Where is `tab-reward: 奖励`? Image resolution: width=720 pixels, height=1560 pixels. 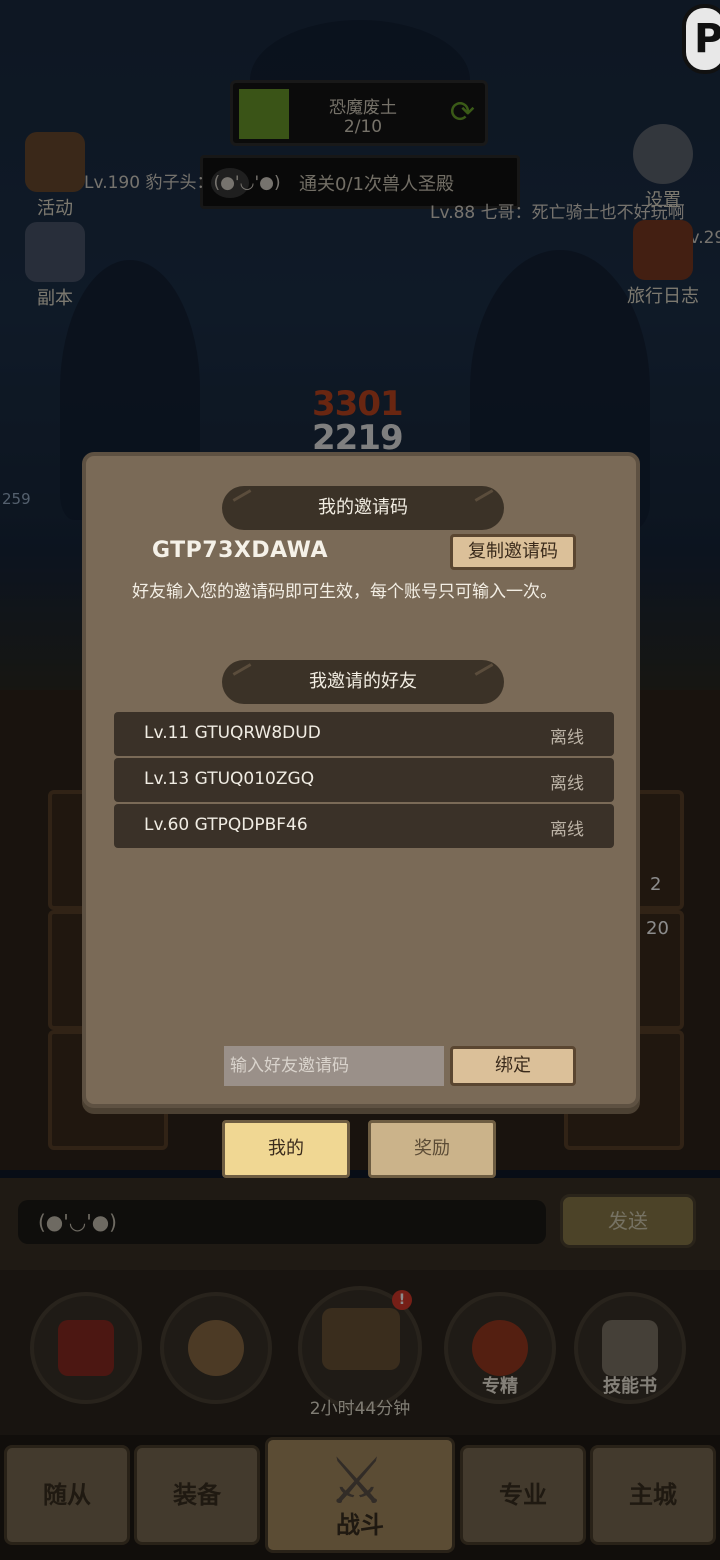
tab-reward: 奖励 is located at coordinates (432, 1149).